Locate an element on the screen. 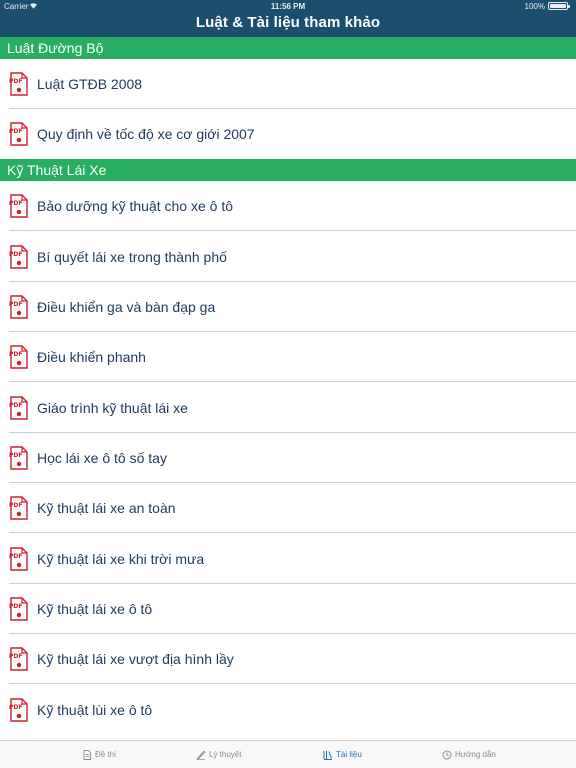  document-icon is located at coordinates (87, 755).